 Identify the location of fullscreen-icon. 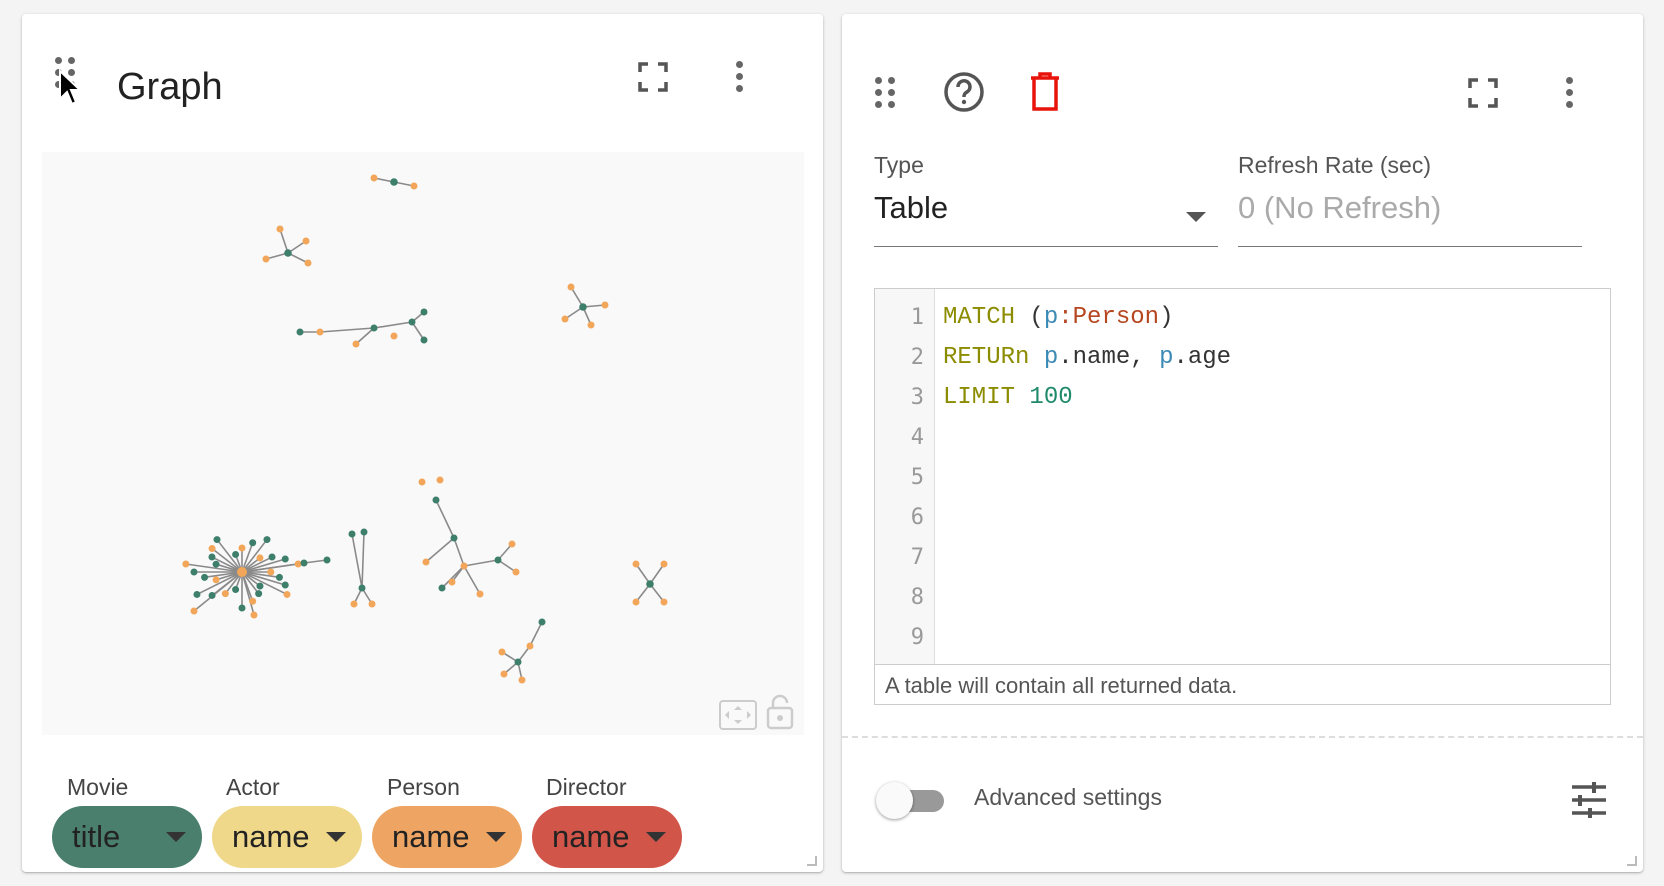
(653, 77).